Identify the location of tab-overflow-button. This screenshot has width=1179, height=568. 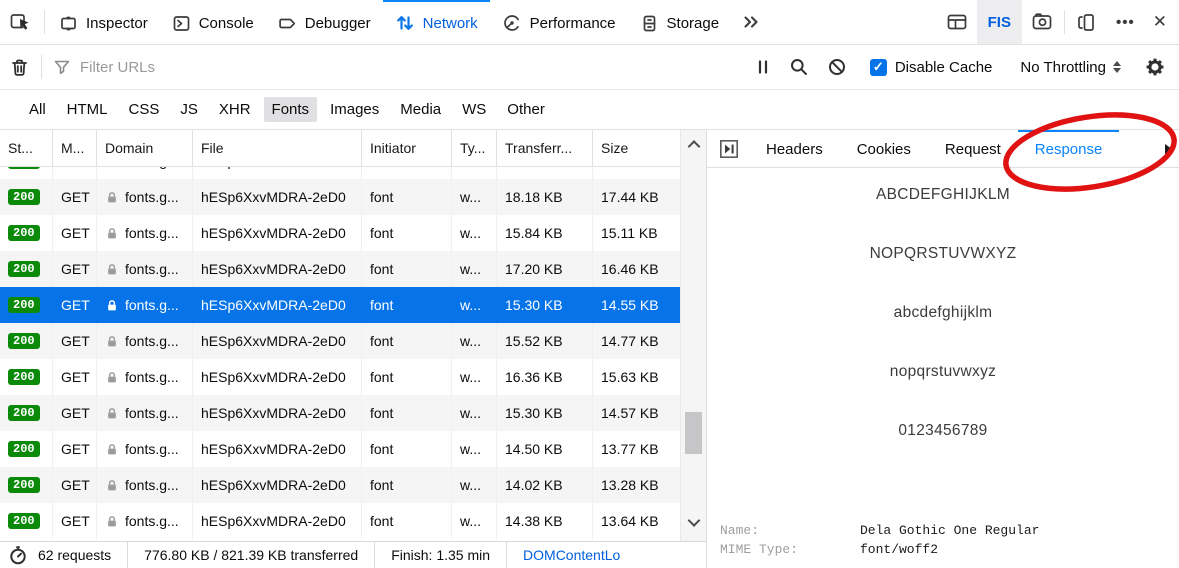
(1172, 148).